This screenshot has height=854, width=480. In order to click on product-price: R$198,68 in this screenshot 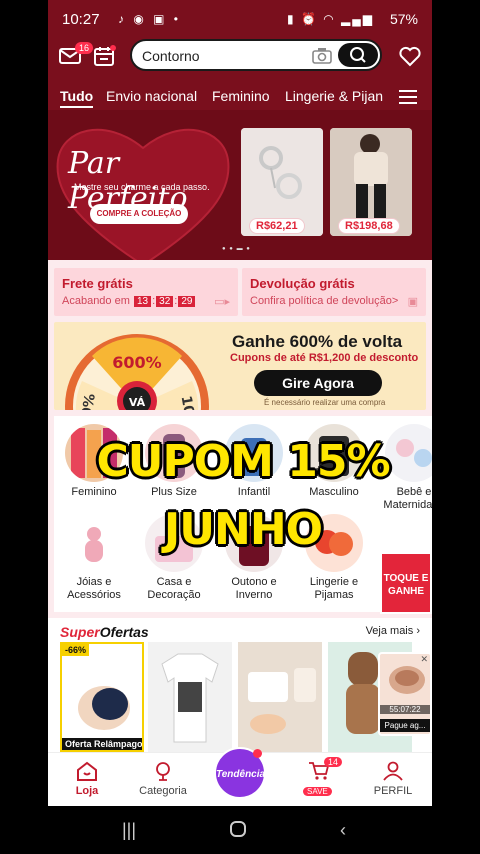, I will do `click(369, 226)`.